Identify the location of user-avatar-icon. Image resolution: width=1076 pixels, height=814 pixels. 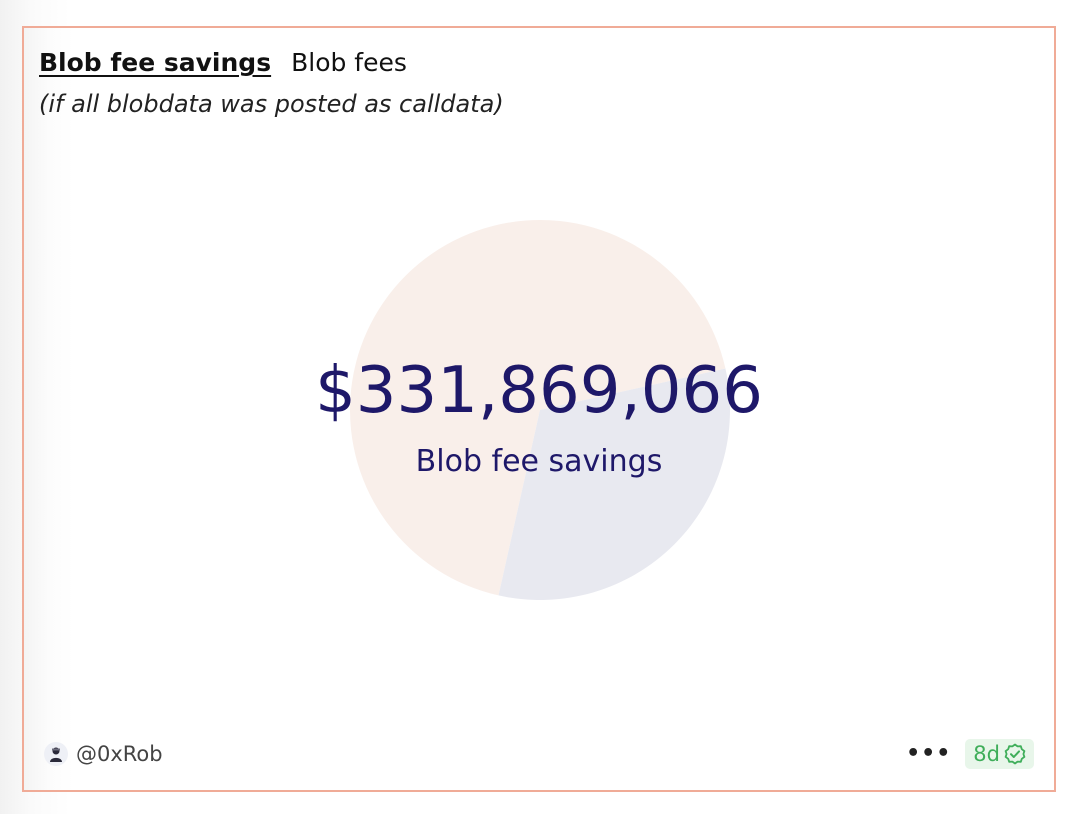
(56, 754).